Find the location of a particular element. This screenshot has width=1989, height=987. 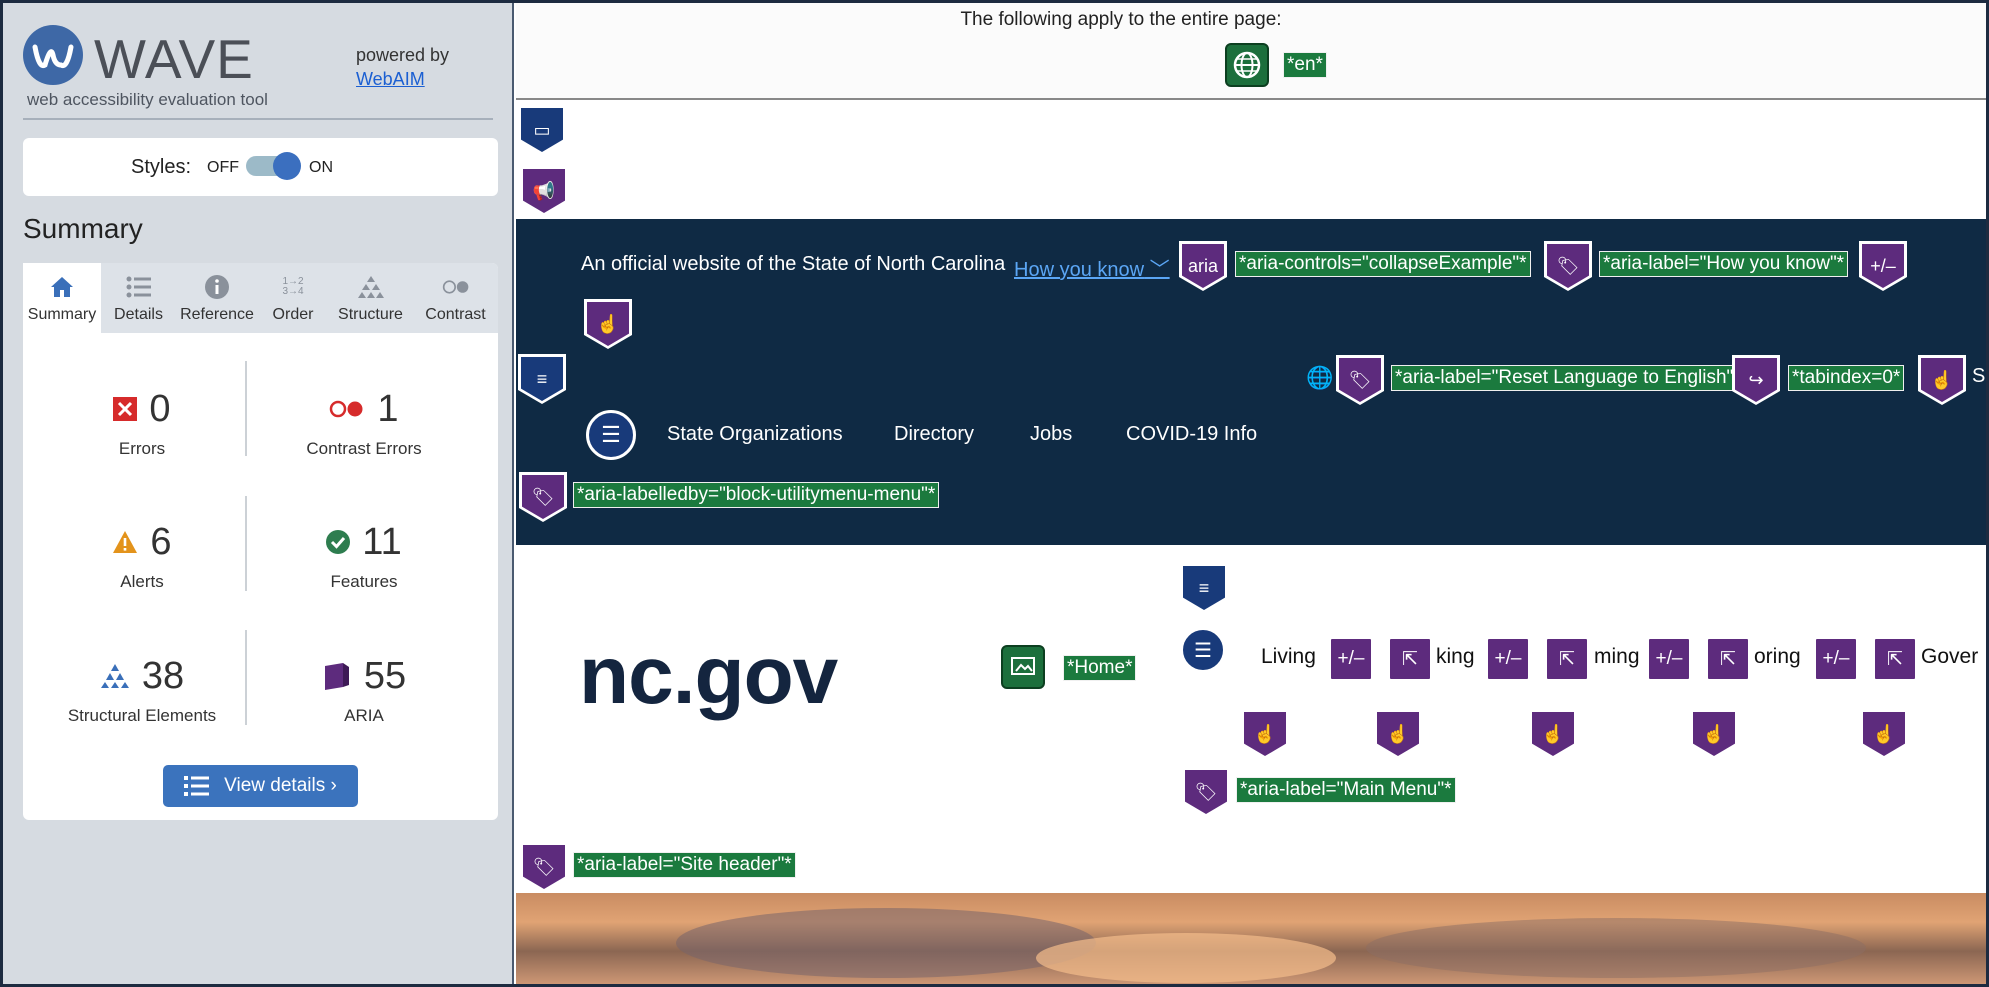

contrast-errors-count: 1 is located at coordinates (388, 408).